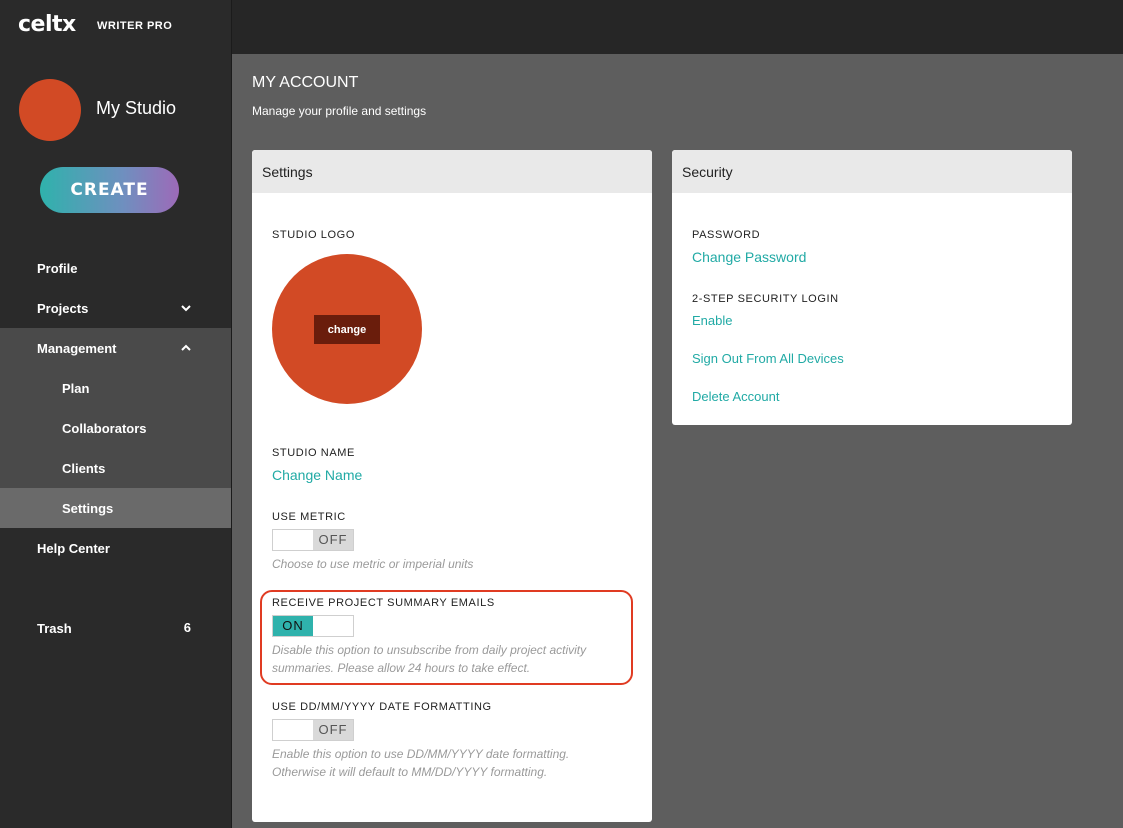 This screenshot has height=828, width=1123. Describe the element at coordinates (765, 299) in the screenshot. I see `two-step-label: 2-STEP SECURITY LOGIN` at that location.